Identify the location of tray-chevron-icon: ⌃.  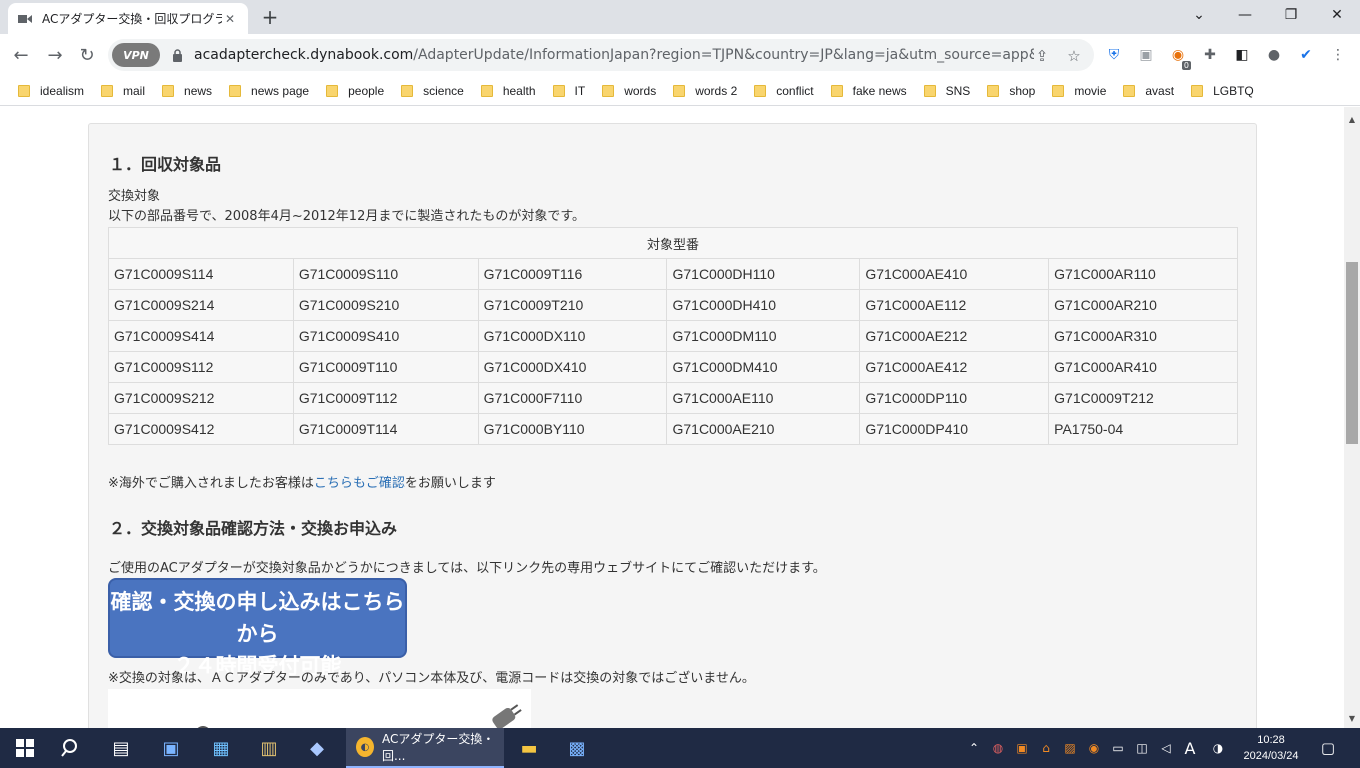
(974, 748).